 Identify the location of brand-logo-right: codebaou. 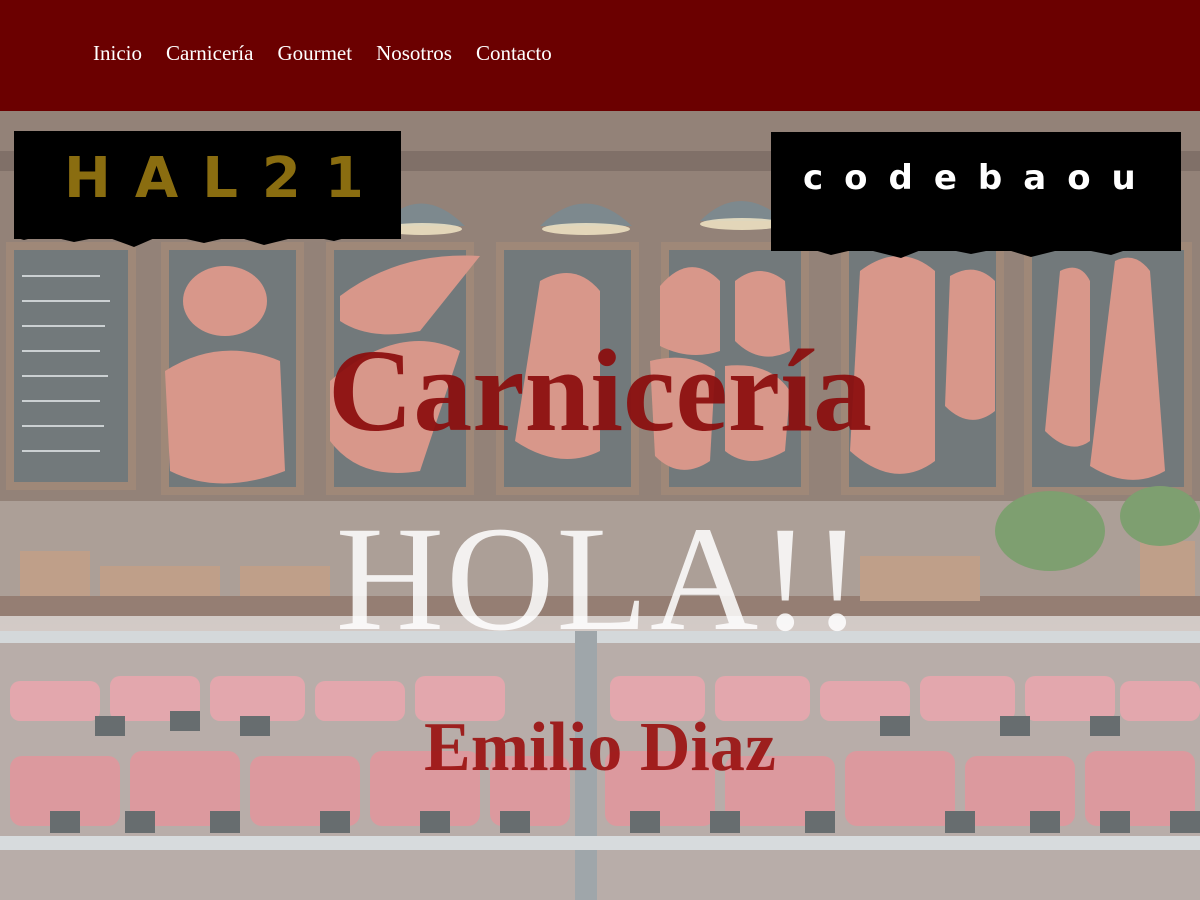
(976, 195).